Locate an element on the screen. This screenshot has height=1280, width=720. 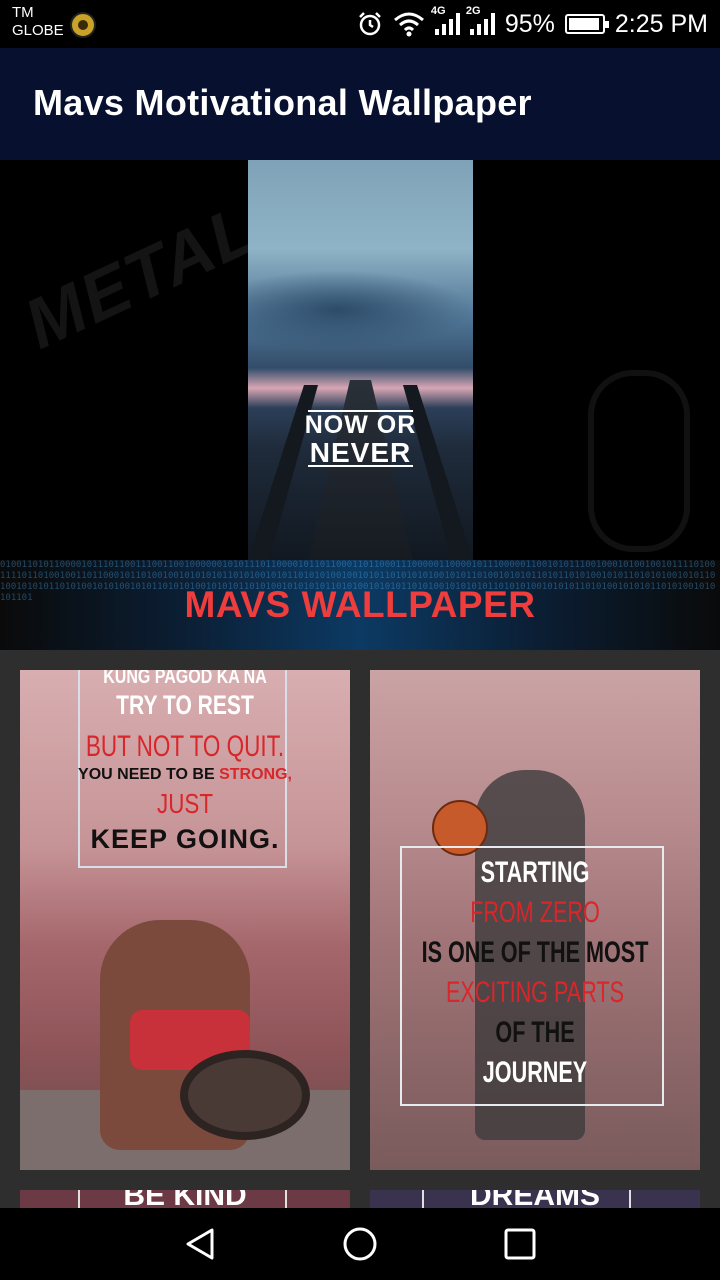
card-quote-line: OF THE is located at coordinates (535, 1032).